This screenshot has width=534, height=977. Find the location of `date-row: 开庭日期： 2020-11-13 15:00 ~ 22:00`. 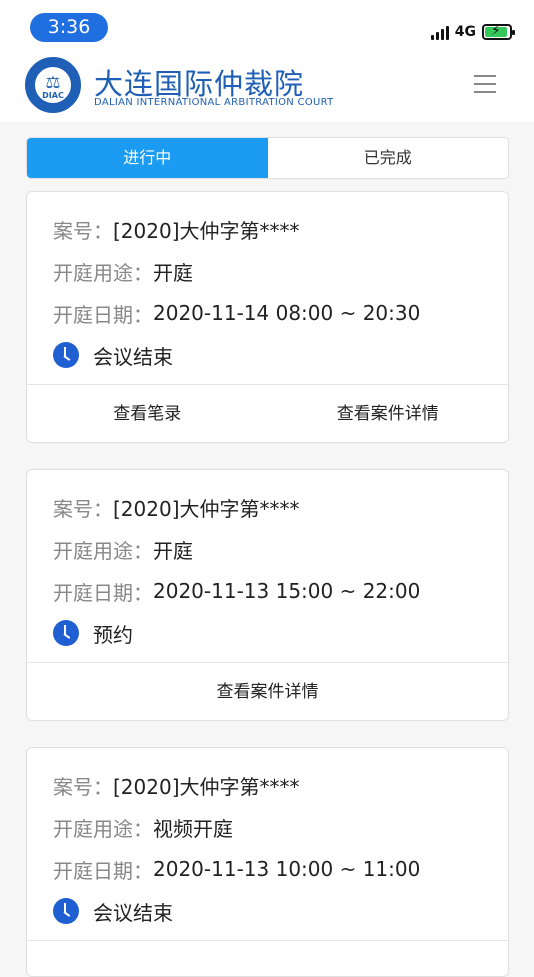

date-row: 开庭日期： 2020-11-13 15:00 ~ 22:00 is located at coordinates (280, 591).